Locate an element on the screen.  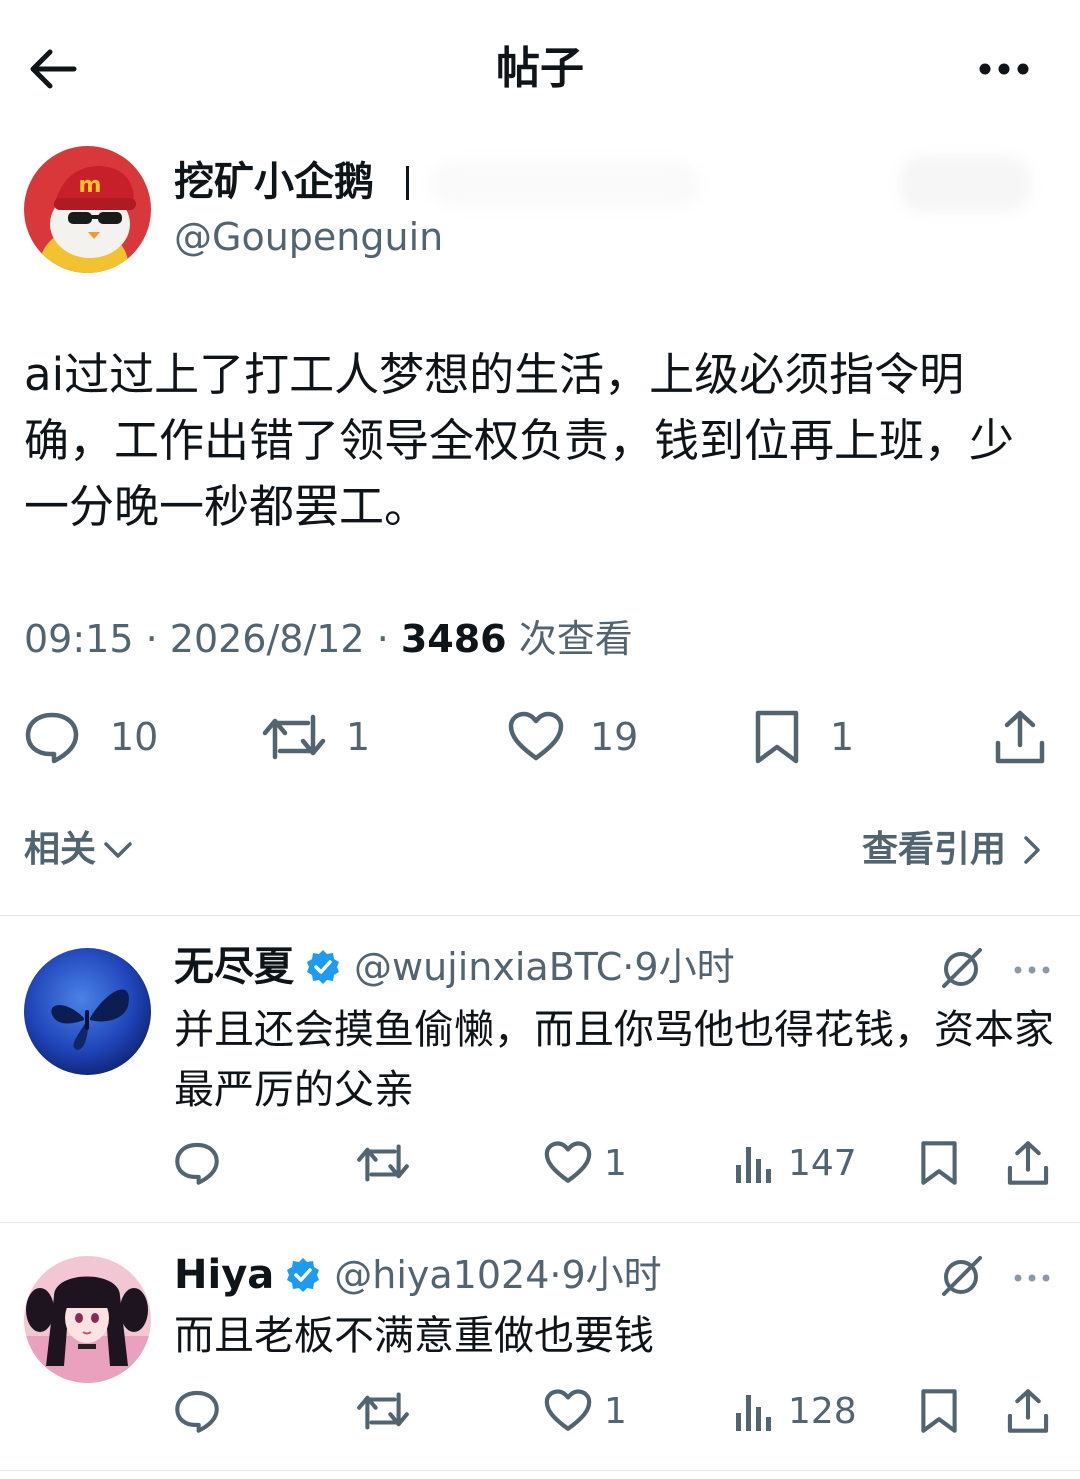
more-options-icon is located at coordinates (1004, 69).